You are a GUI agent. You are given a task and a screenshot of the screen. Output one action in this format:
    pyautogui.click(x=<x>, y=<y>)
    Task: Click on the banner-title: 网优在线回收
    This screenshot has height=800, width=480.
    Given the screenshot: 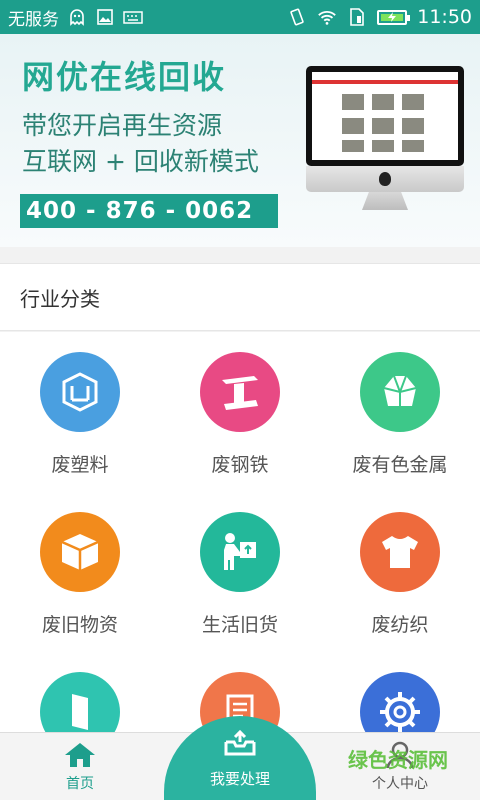 What is the action you would take?
    pyautogui.click(x=124, y=77)
    